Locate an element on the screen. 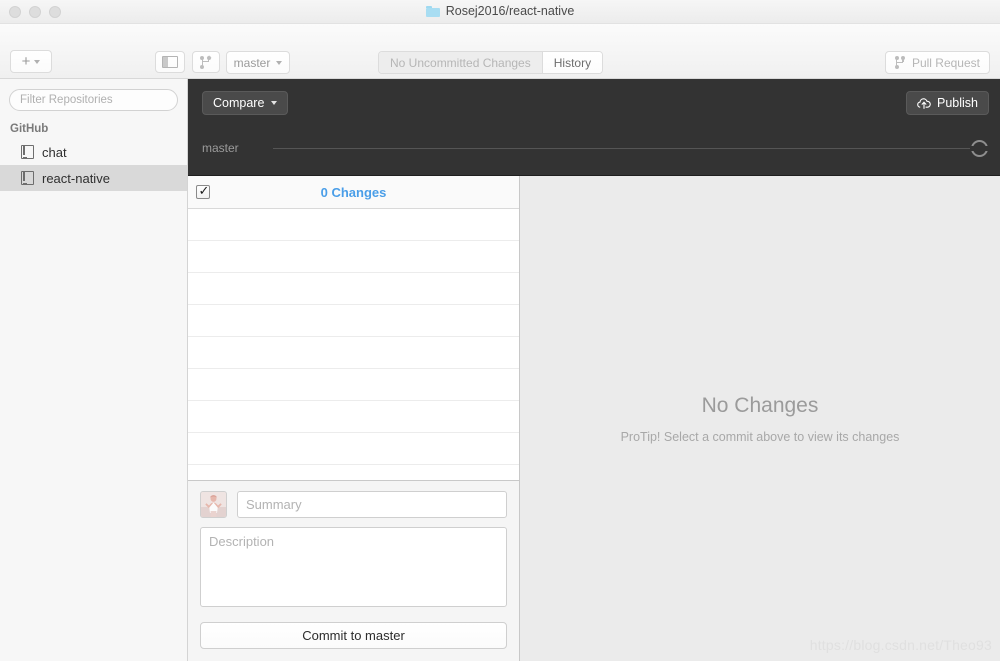 The height and width of the screenshot is (661, 1000). sidebar-item-react-native: react-native is located at coordinates (93, 178).